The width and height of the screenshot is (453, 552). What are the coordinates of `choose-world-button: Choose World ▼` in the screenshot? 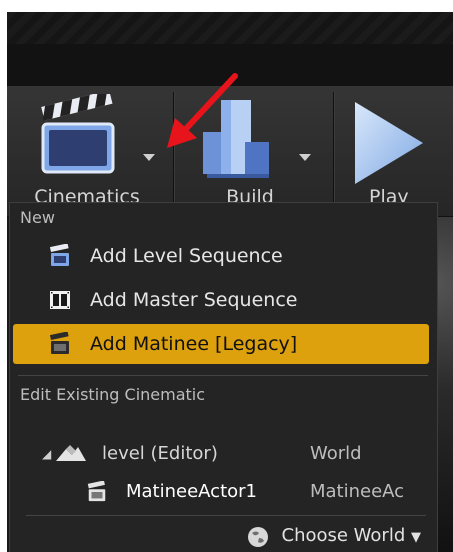 It's located at (334, 536).